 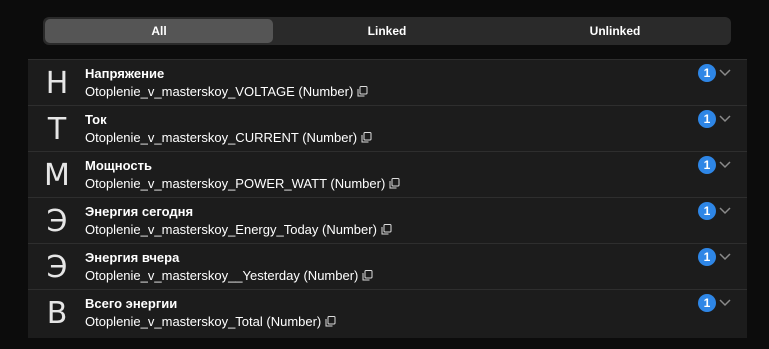 I want to click on item-letter-avatar: В, so click(x=57, y=313).